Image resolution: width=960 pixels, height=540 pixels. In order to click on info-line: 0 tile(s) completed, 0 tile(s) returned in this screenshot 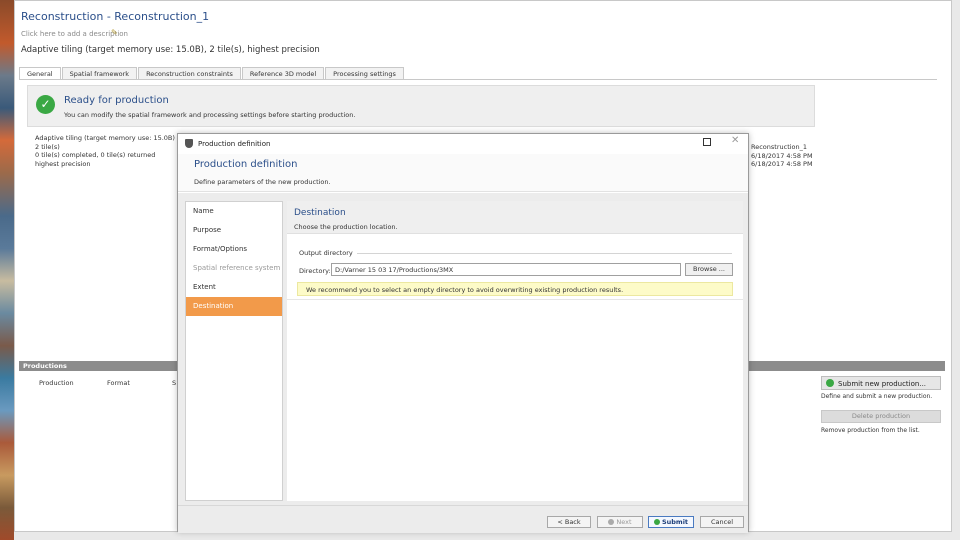, I will do `click(95, 155)`.